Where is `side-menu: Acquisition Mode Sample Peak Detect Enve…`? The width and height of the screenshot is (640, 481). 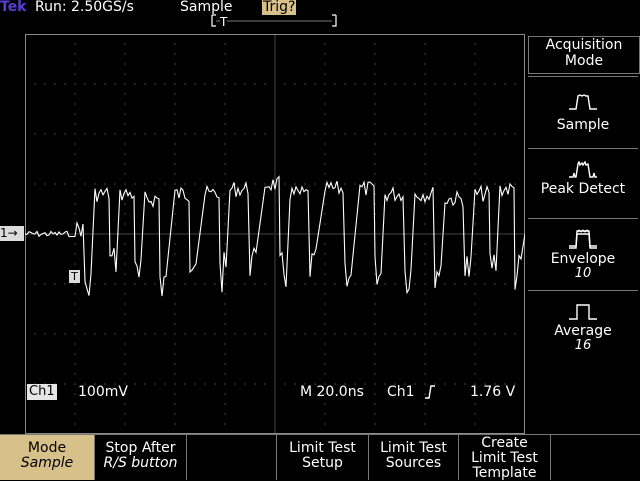
side-menu: Acquisition Mode Sample Peak Detect Enve… is located at coordinates (583, 234).